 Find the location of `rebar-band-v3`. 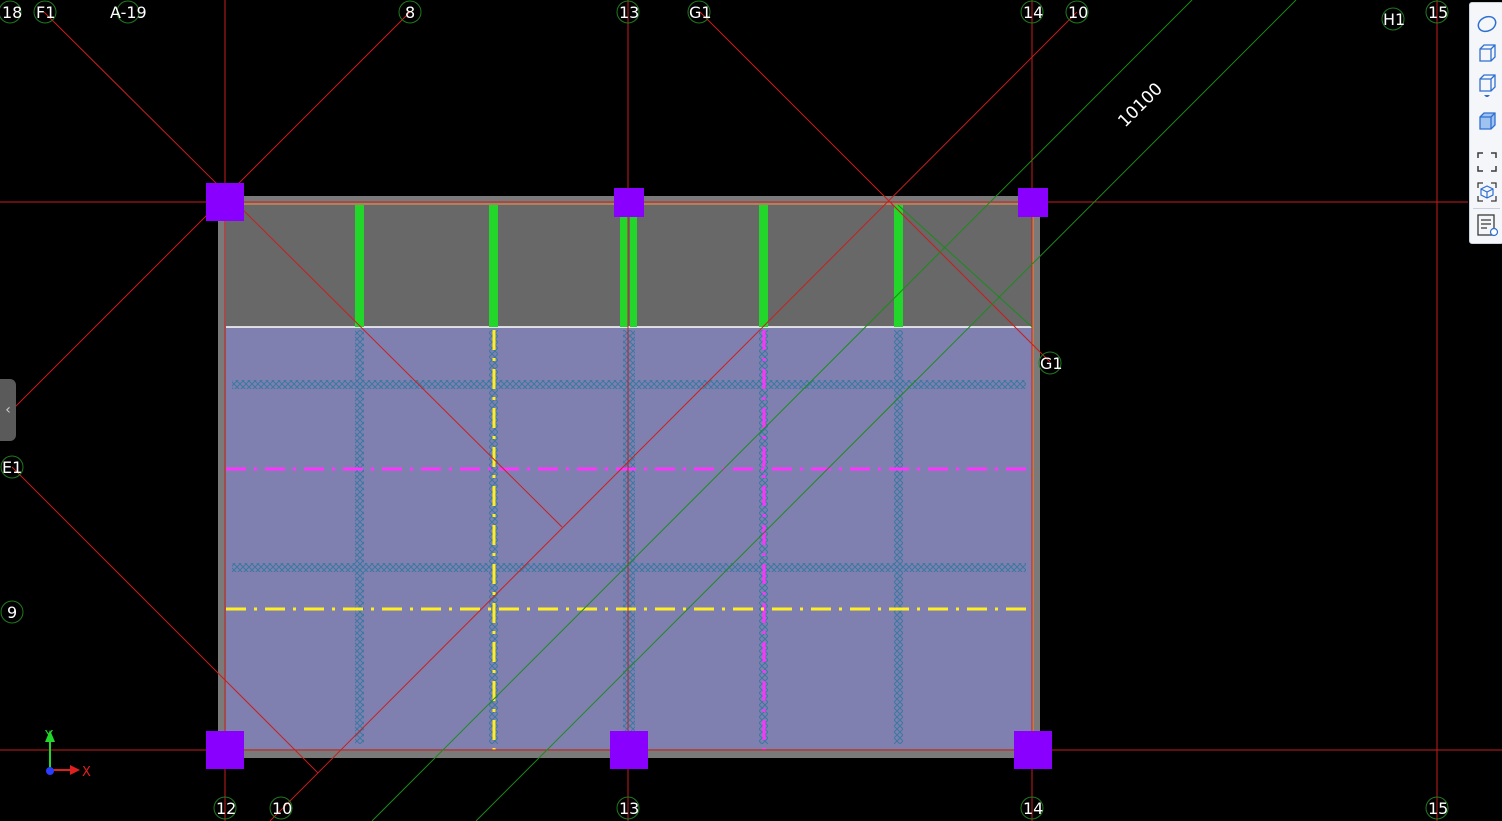

rebar-band-v3 is located at coordinates (629, 537).